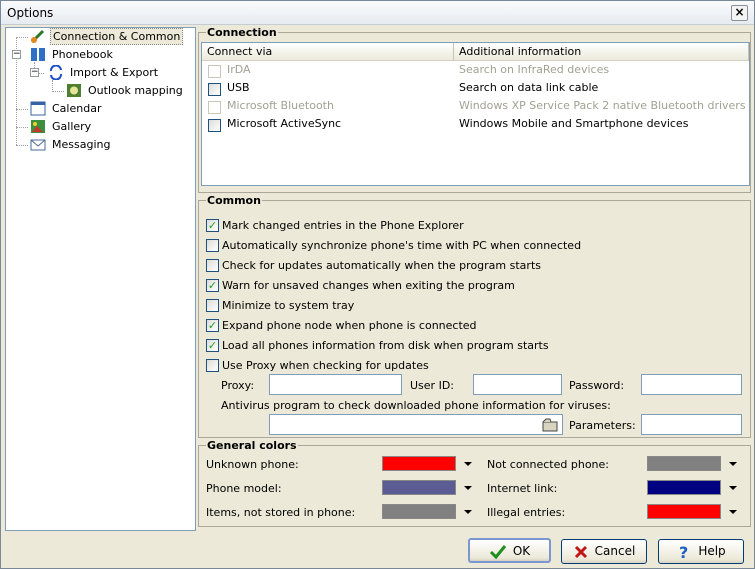 This screenshot has height=569, width=755. I want to click on question-icon: ?, so click(683, 552).